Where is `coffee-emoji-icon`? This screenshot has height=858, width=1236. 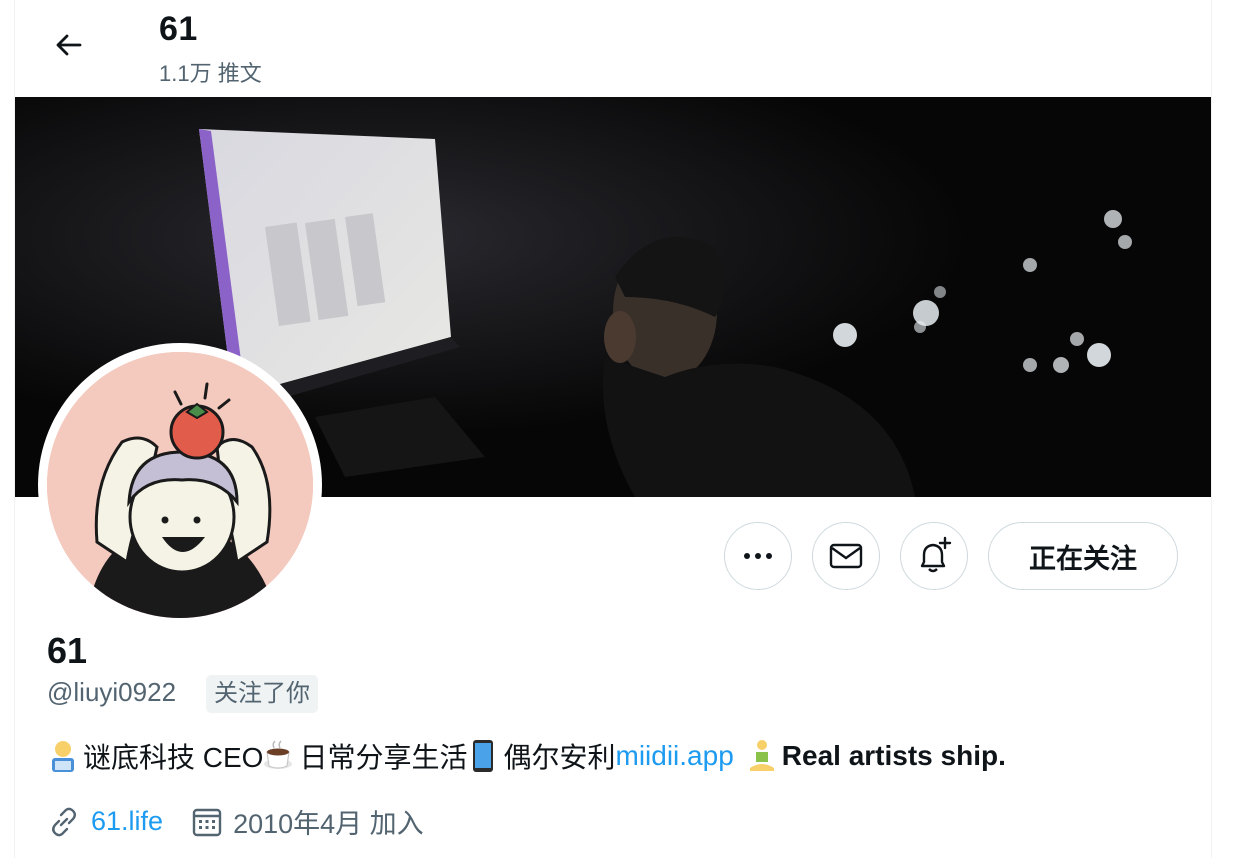
coffee-emoji-icon is located at coordinates (278, 754).